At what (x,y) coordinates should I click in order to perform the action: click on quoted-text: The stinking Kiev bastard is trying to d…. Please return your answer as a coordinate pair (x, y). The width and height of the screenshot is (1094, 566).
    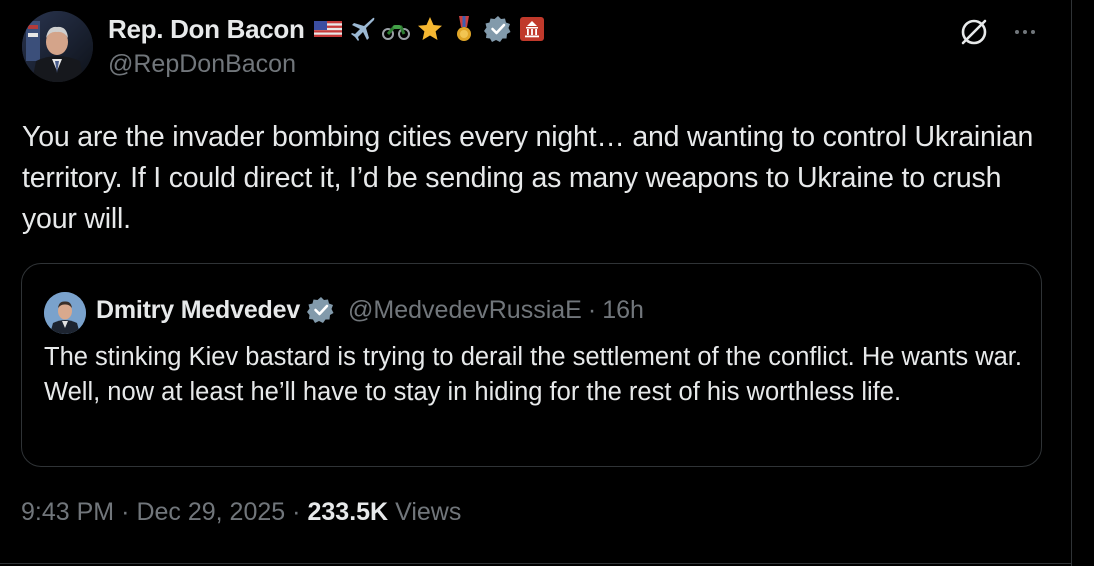
    Looking at the image, I should click on (533, 374).